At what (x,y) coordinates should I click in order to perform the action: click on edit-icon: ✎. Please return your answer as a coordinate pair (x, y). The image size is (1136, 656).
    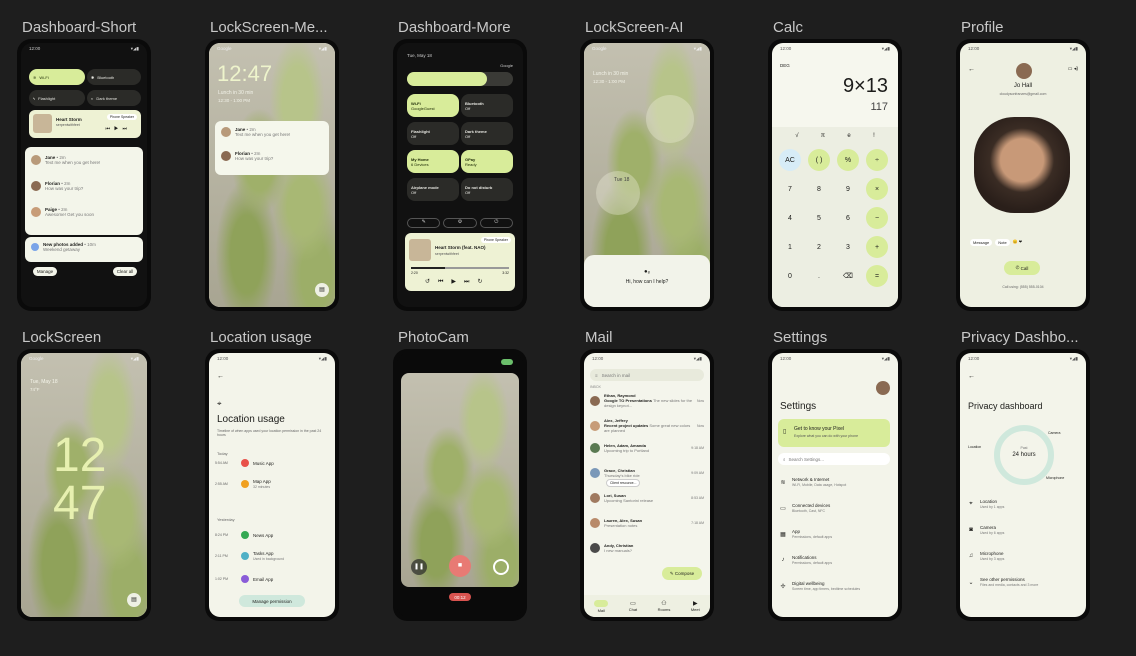
    Looking at the image, I should click on (424, 223).